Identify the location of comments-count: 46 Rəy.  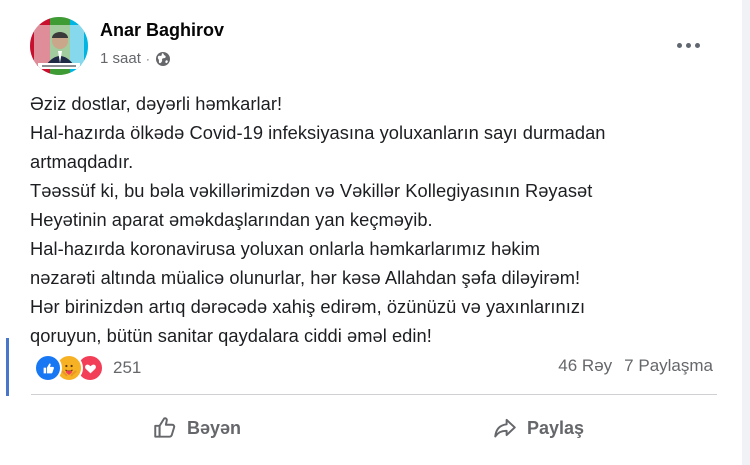
(585, 366).